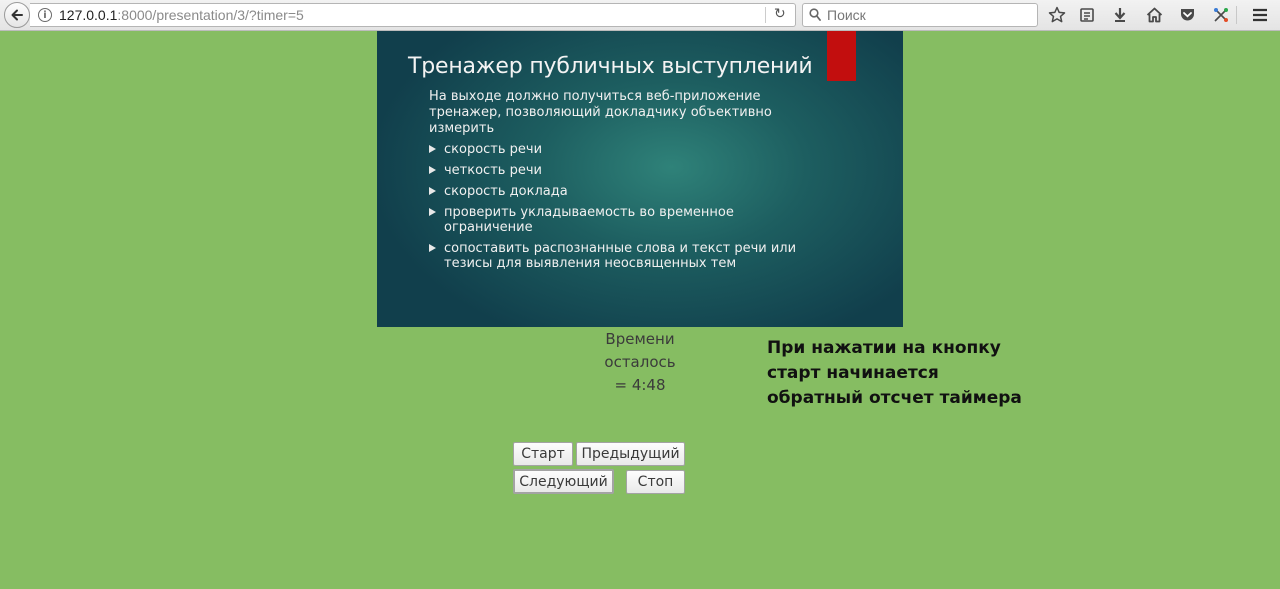  Describe the element at coordinates (493, 149) in the screenshot. I see `slide-bullet-text: скорость речи` at that location.